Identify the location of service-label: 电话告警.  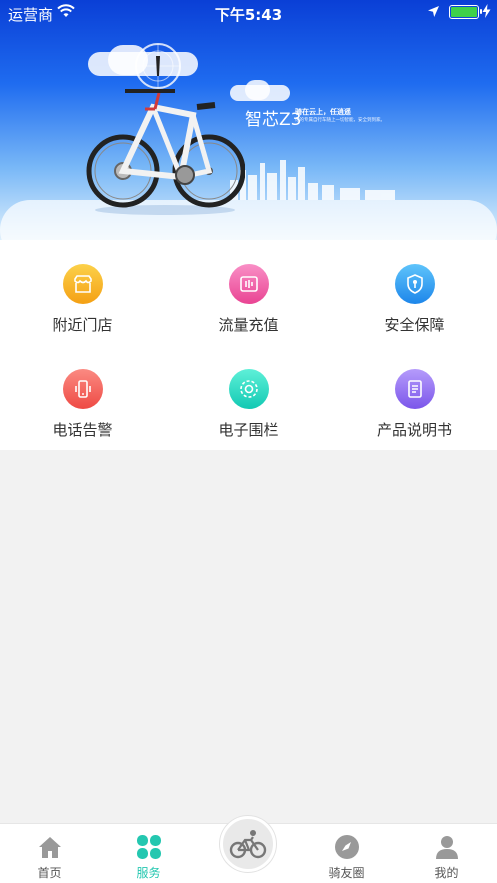
(82, 430).